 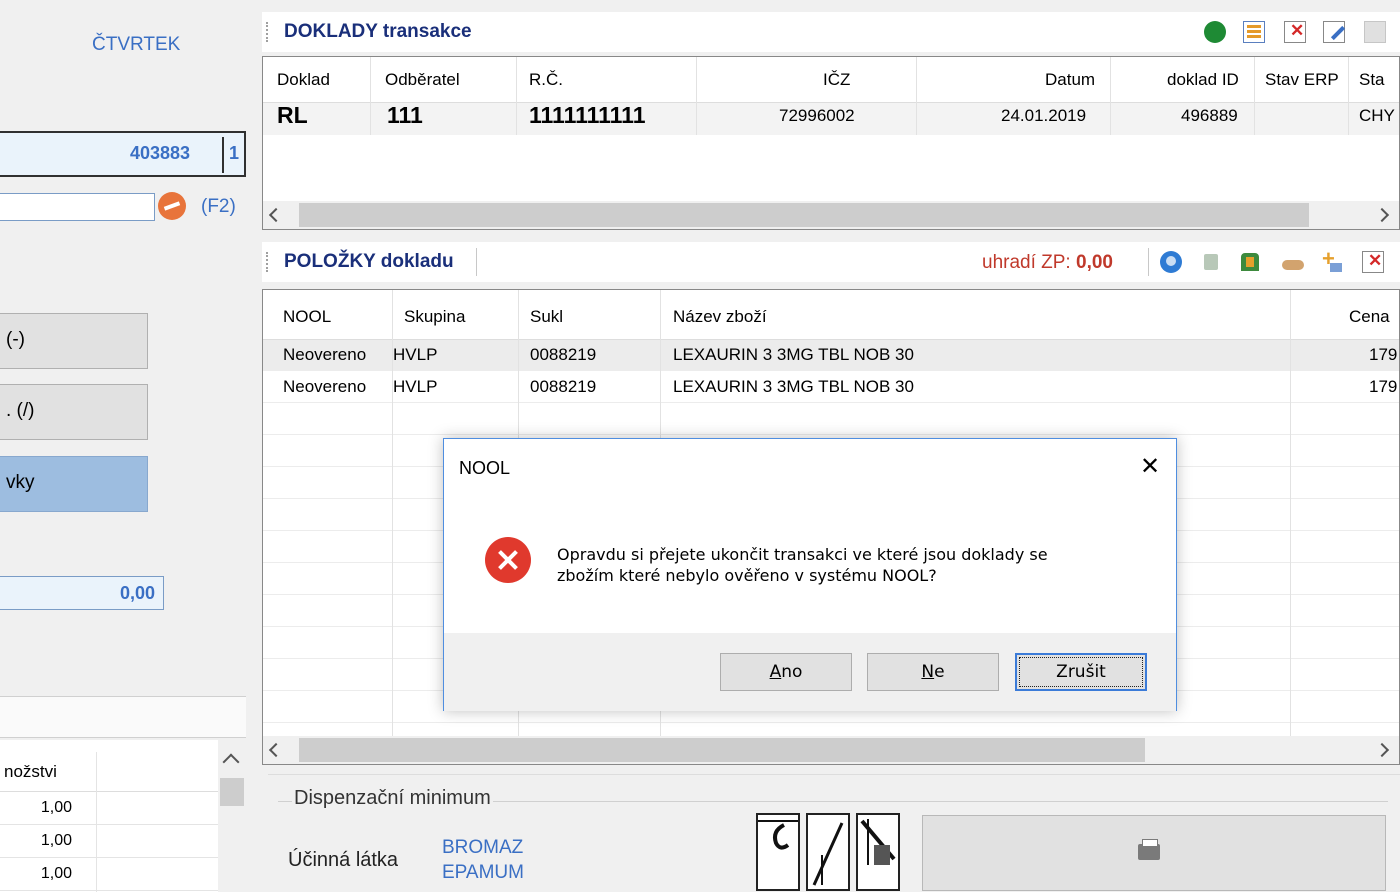 What do you see at coordinates (292, 115) in the screenshot?
I see `doklad-cell: RL` at bounding box center [292, 115].